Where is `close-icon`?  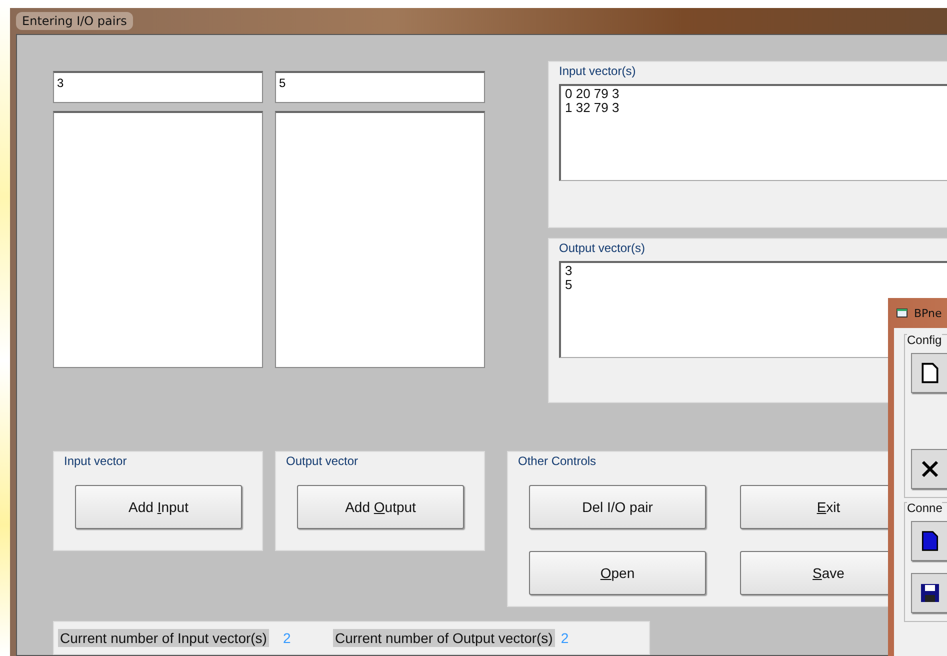 close-icon is located at coordinates (930, 469).